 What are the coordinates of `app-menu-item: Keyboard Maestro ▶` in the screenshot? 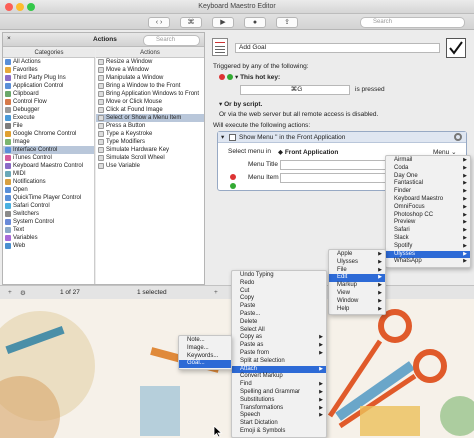 It's located at (428, 200).